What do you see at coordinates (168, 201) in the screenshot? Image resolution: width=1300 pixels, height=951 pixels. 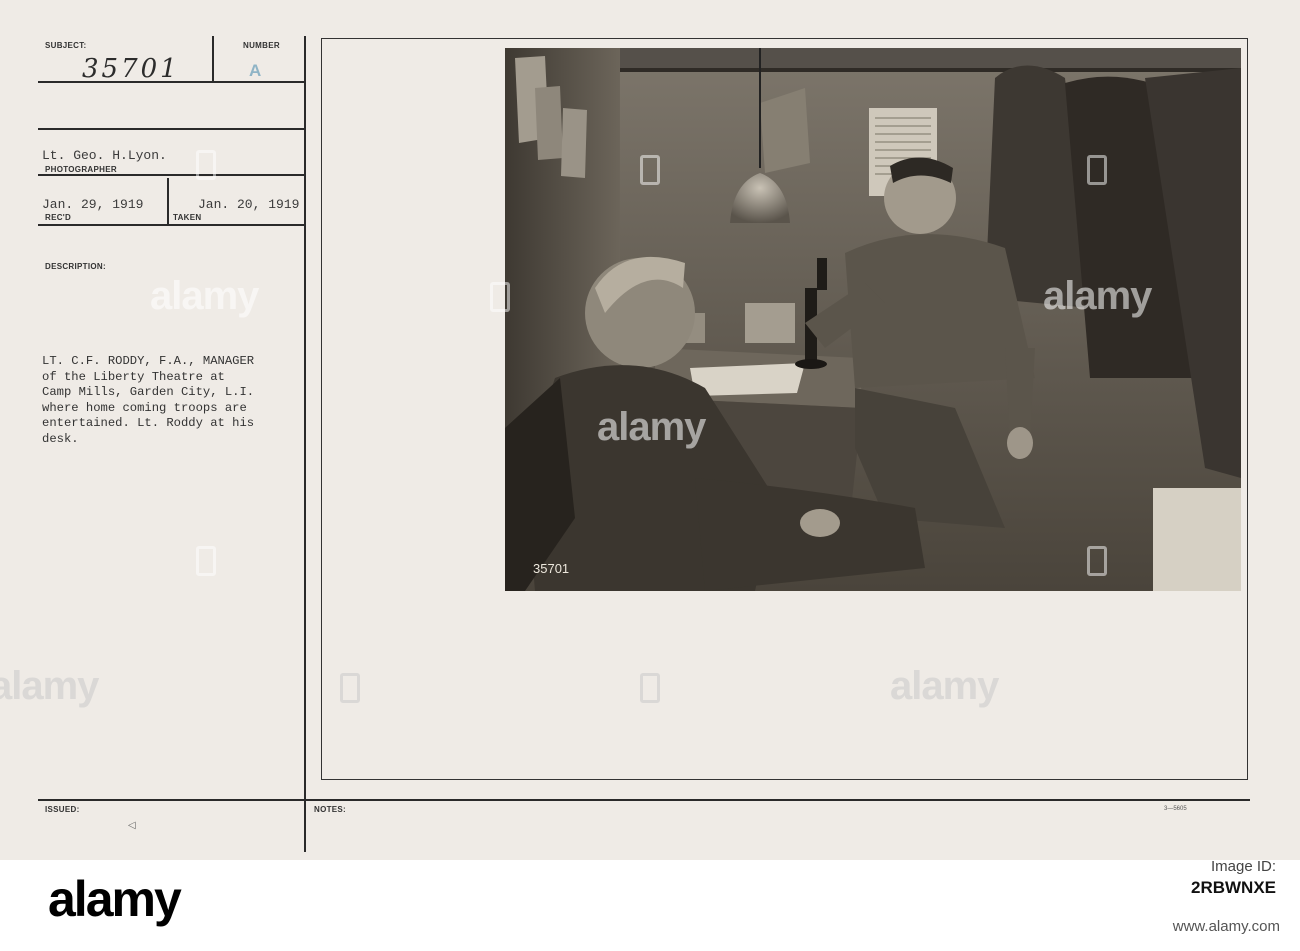 I see `dates-divider` at bounding box center [168, 201].